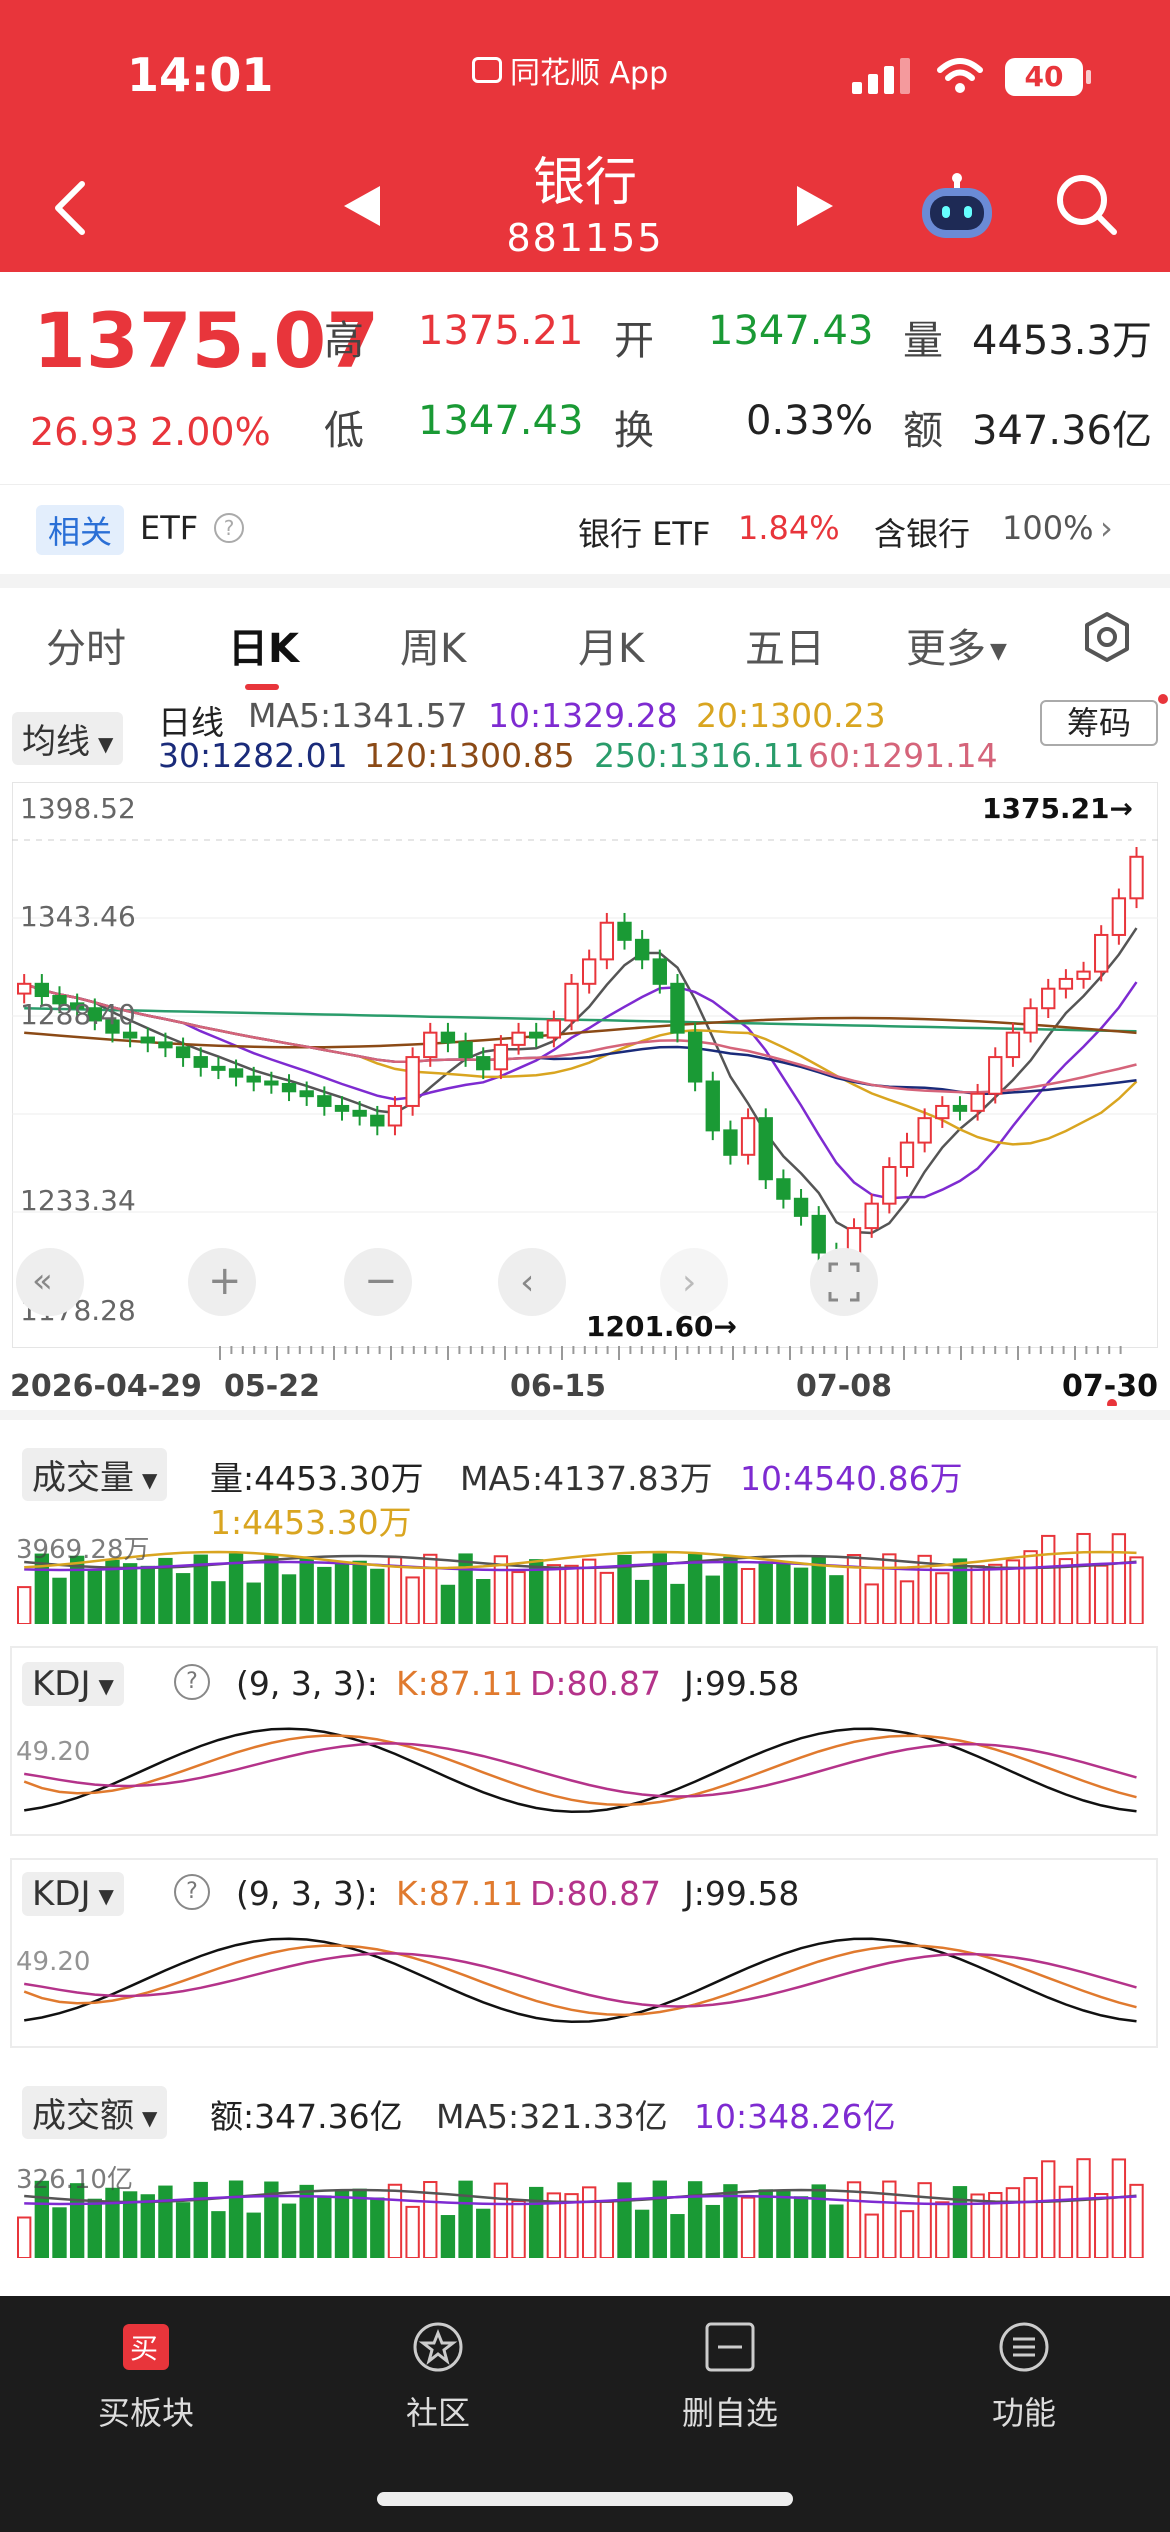  Describe the element at coordinates (956, 645) in the screenshot. I see `tab-more: 更多 ▼` at that location.